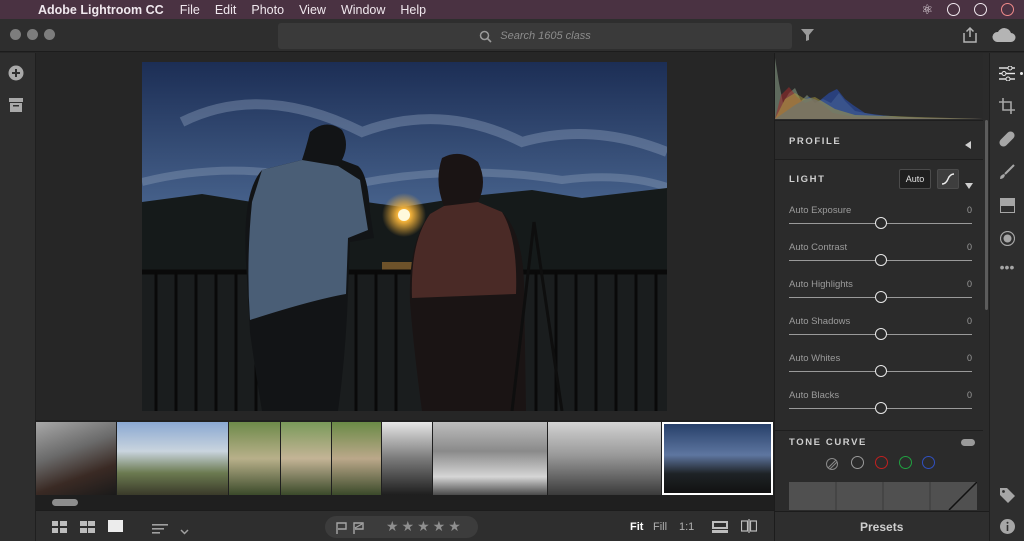 This screenshot has width=1024, height=541. What do you see at coordinates (486, 36) in the screenshot?
I see `search-icon` at bounding box center [486, 36].